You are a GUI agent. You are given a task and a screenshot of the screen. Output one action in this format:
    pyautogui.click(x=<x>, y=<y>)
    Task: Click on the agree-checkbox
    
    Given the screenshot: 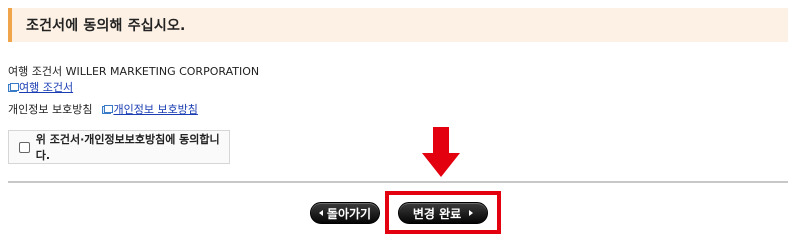 What is the action you would take?
    pyautogui.click(x=24, y=147)
    